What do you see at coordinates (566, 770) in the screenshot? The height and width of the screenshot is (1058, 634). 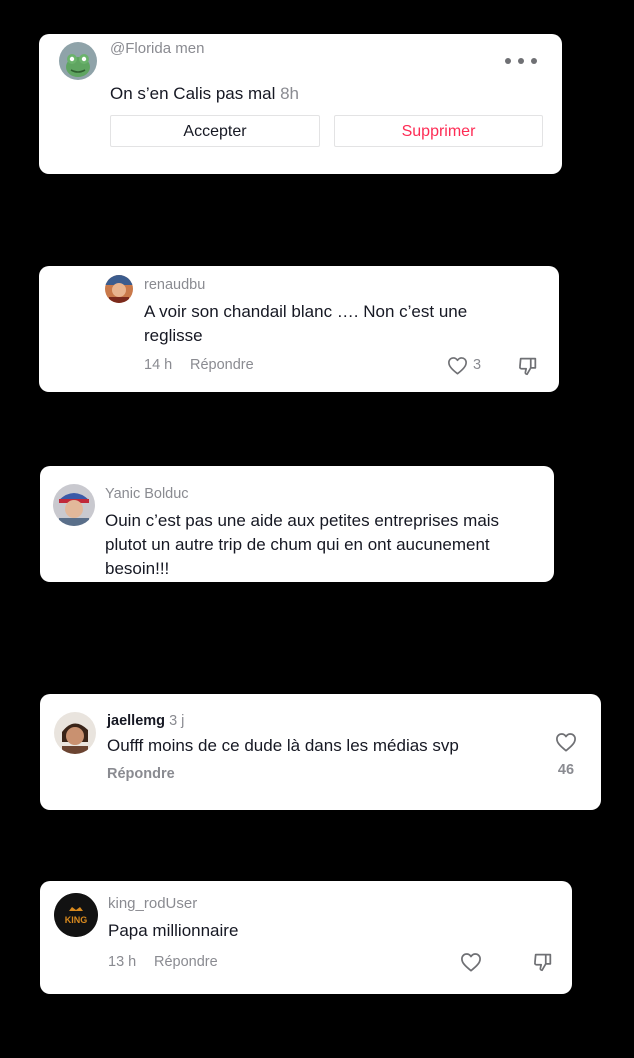 I see `like-count: 46` at bounding box center [566, 770].